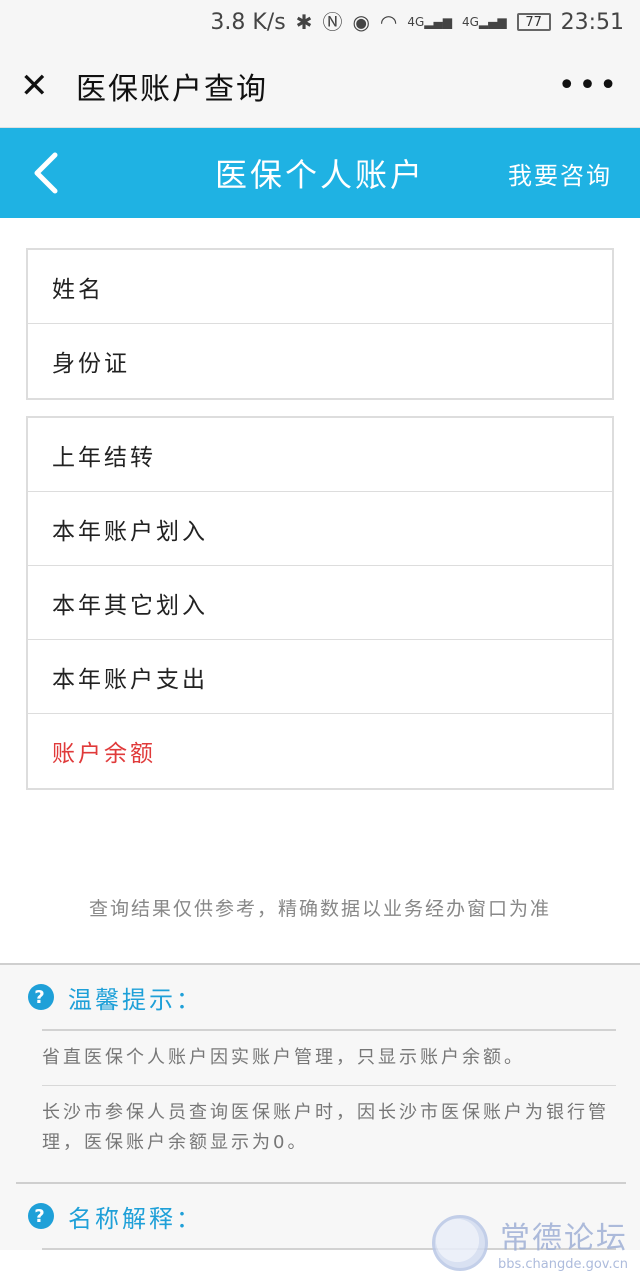 The width and height of the screenshot is (640, 1280). Describe the element at coordinates (320, 86) in the screenshot. I see `wechat-title-bar: ✕ 医保账户查询 •••` at that location.